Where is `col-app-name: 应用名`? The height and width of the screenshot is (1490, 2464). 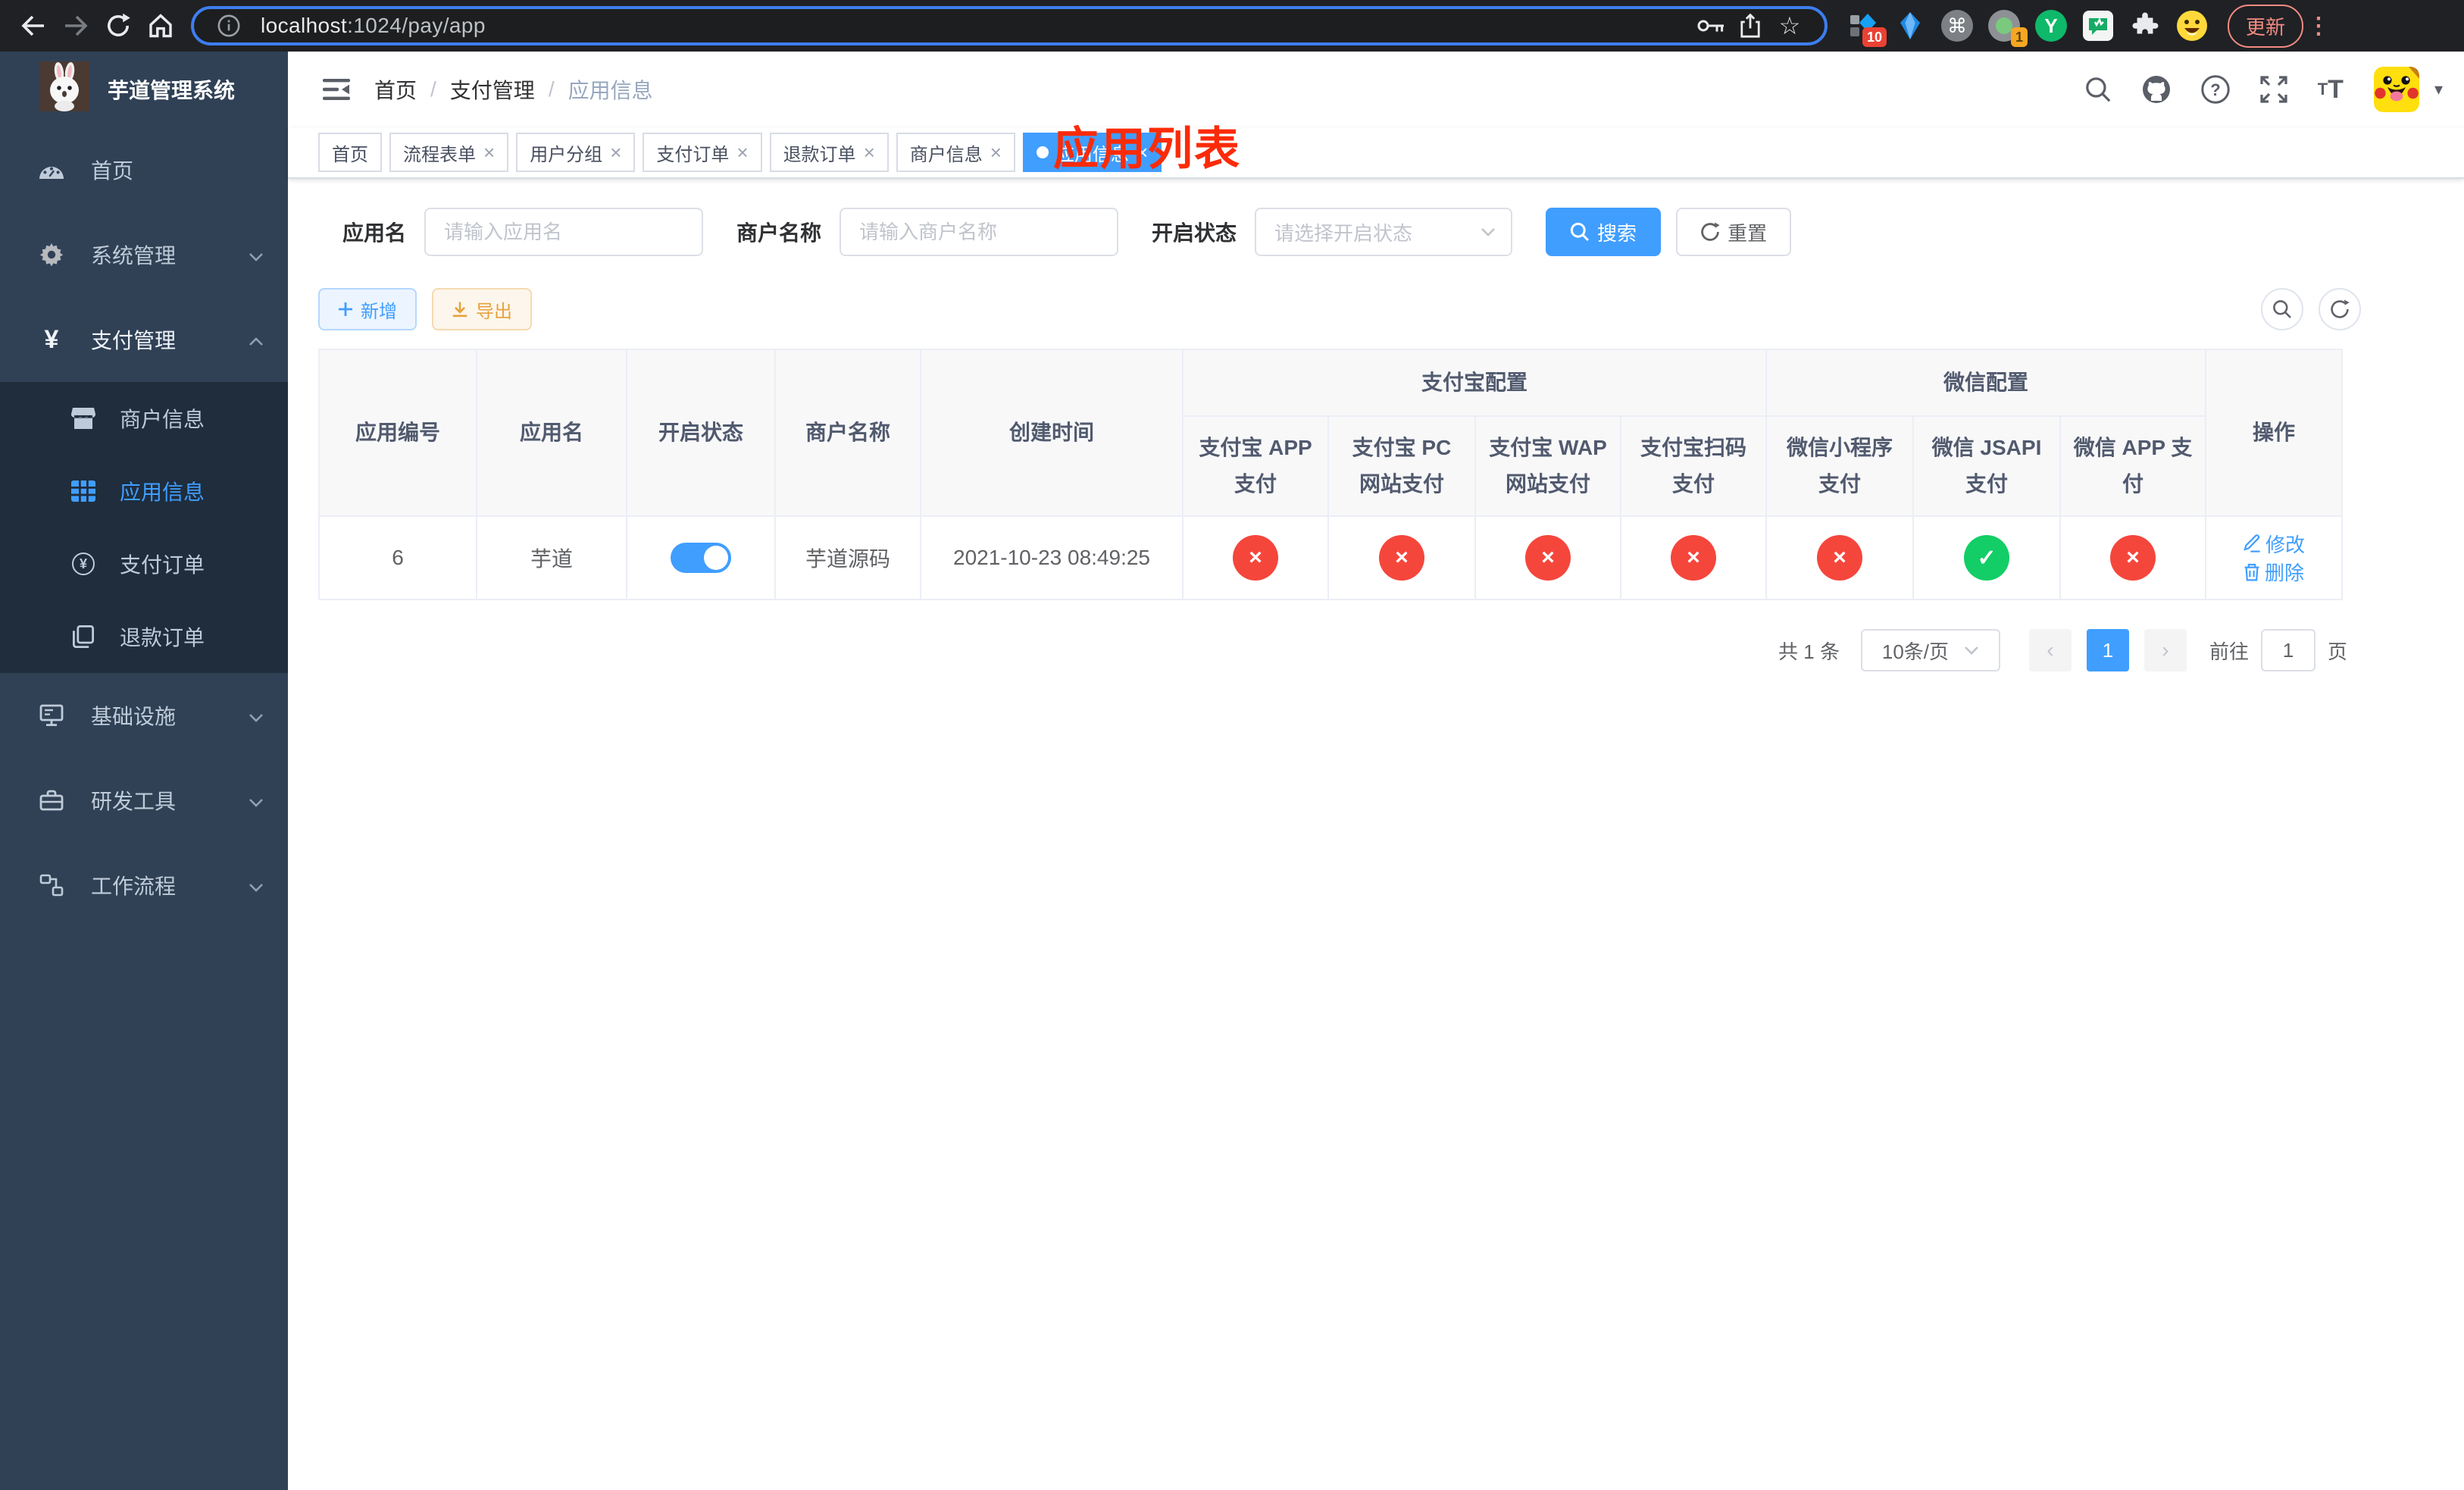 col-app-name: 应用名 is located at coordinates (551, 433).